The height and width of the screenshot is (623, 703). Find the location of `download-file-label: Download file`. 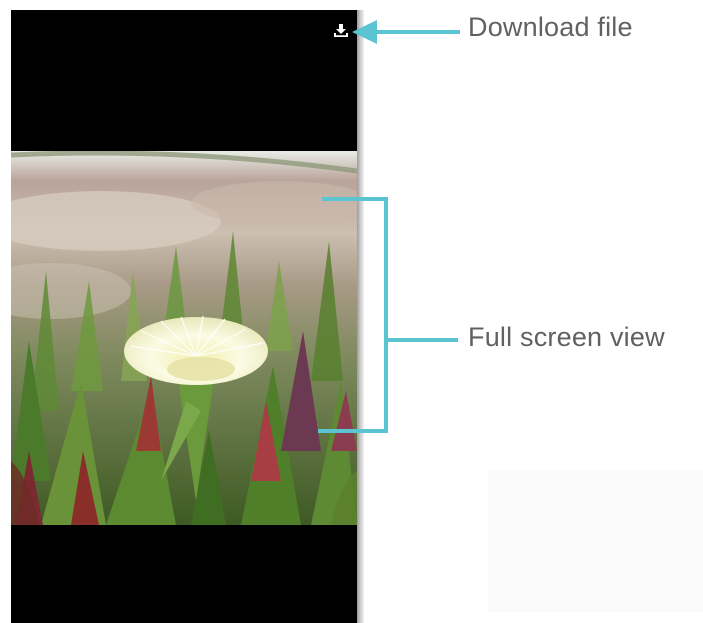

download-file-label: Download file is located at coordinates (550, 27).